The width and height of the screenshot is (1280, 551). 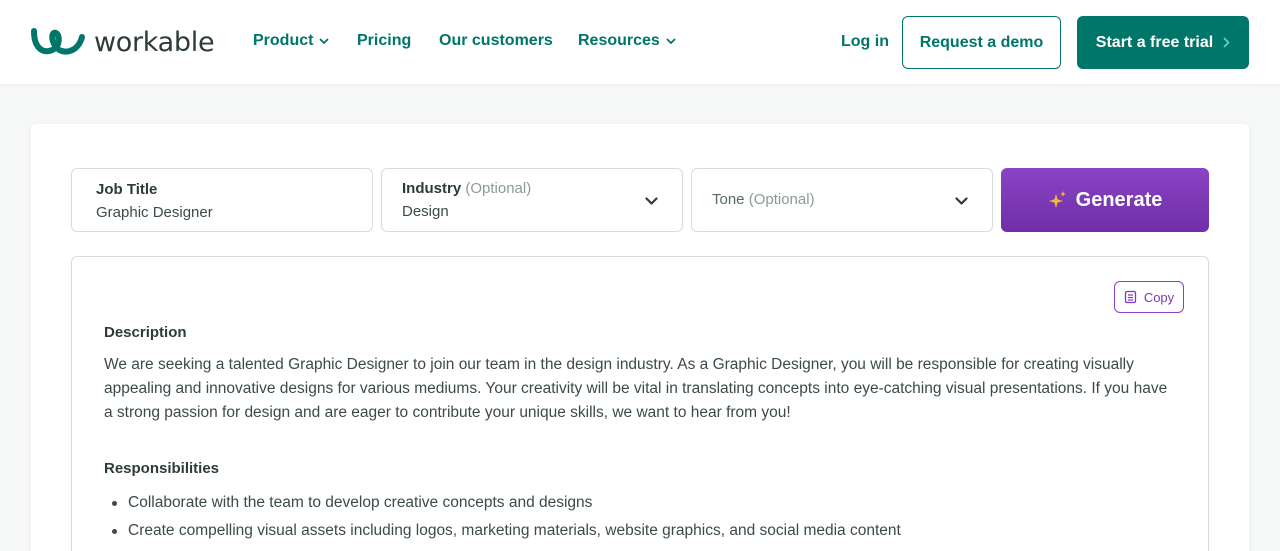 I want to click on nav-product-label: Product, so click(x=283, y=40).